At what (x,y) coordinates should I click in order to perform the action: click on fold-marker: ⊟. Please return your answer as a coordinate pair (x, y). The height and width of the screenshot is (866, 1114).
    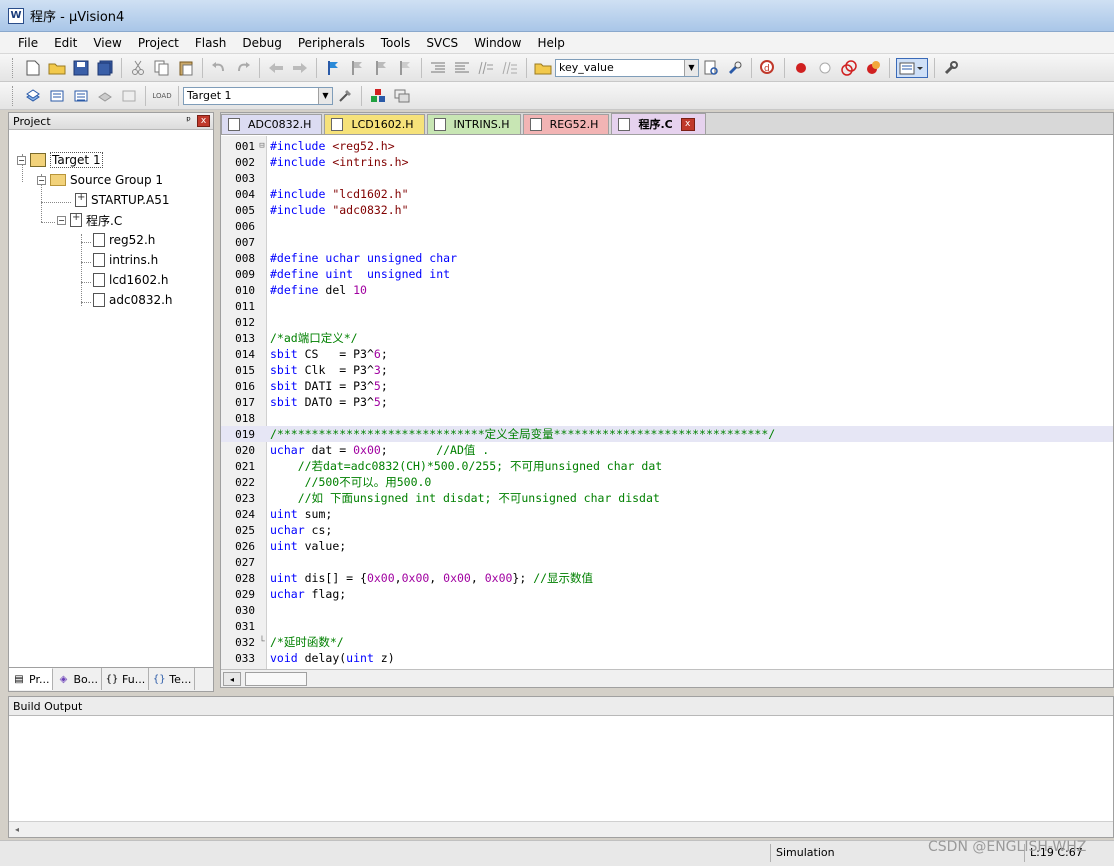
    Looking at the image, I should click on (262, 146).